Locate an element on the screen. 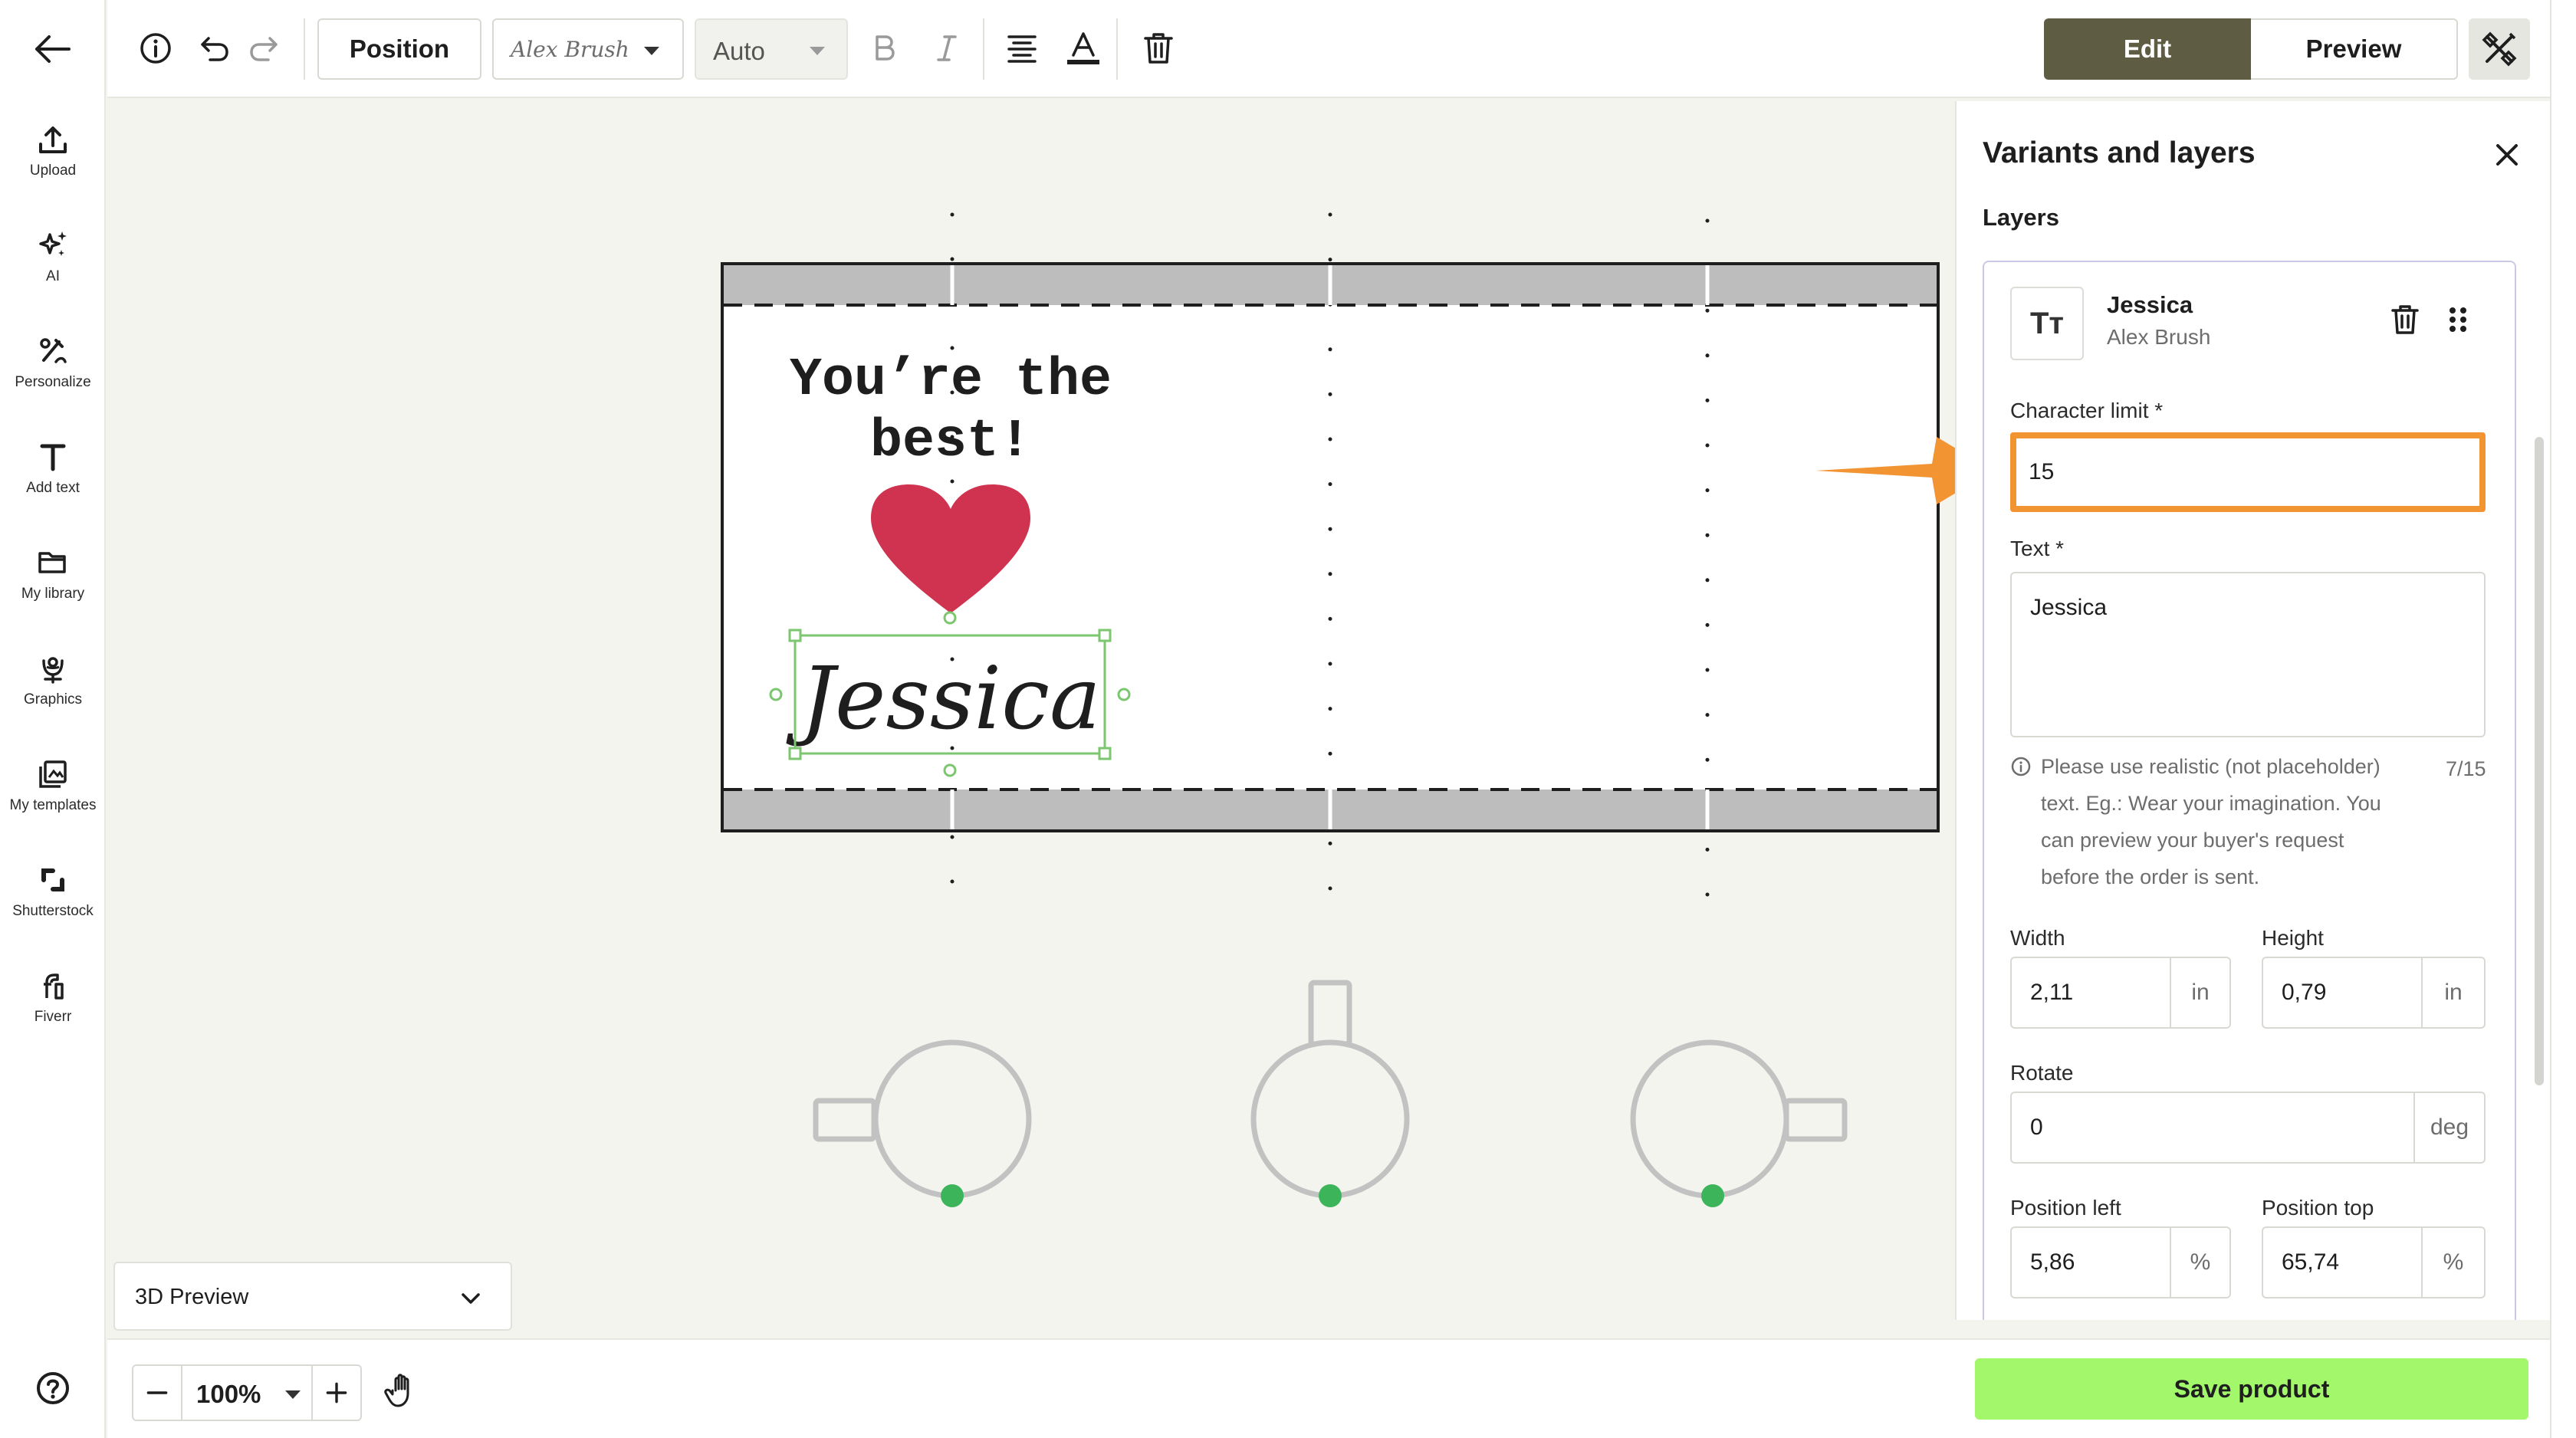  bottom-bar: 100% Save product is located at coordinates (1328, 1388).